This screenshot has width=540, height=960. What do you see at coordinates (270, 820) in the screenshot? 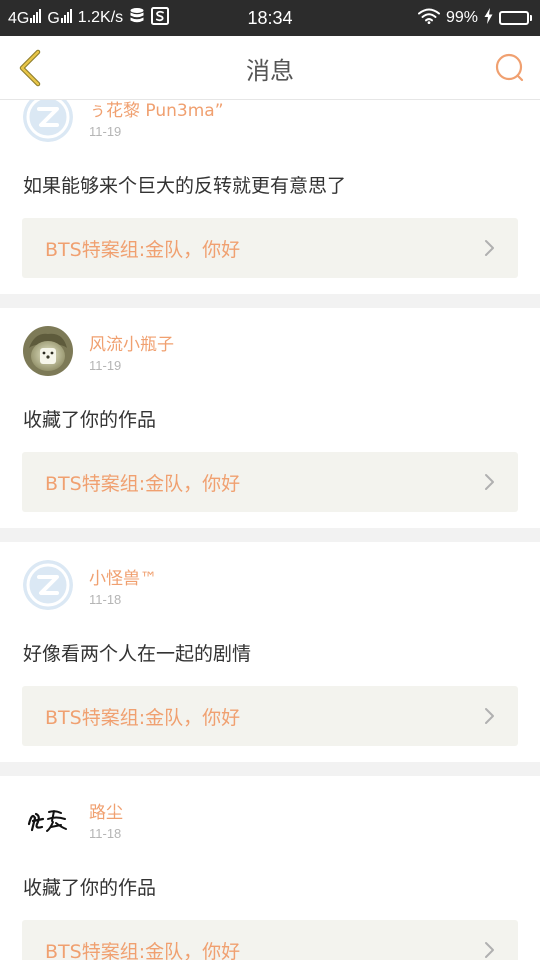
I see `message-header: 路尘 11-18` at bounding box center [270, 820].